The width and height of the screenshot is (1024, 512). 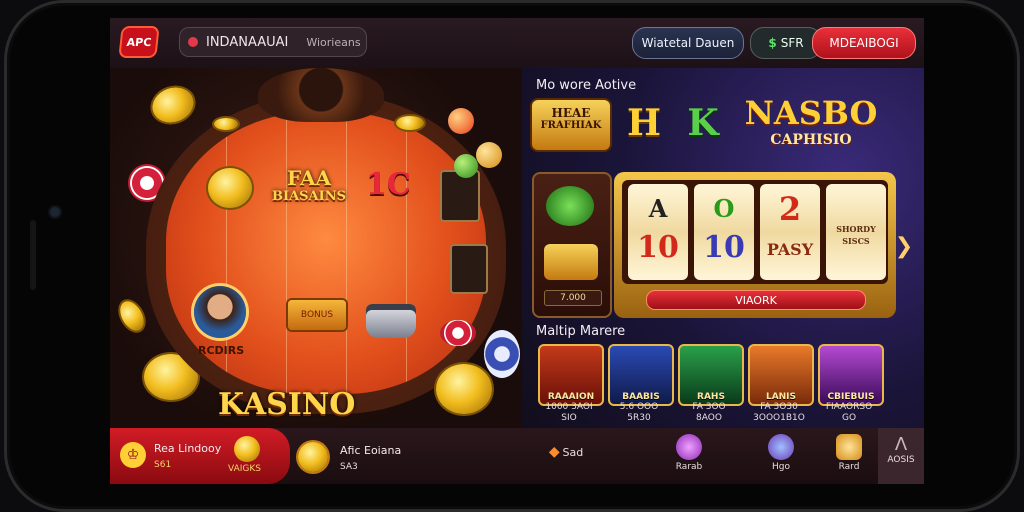 I want to click on game-tile: RAHS, so click(x=711, y=375).